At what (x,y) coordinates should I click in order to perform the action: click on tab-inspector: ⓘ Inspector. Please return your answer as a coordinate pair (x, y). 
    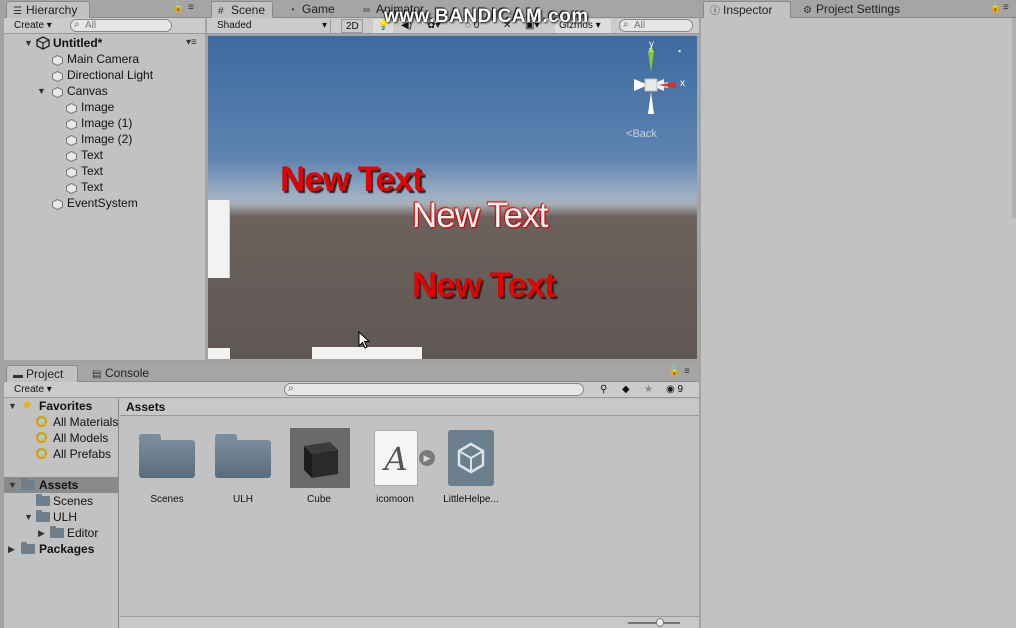
    Looking at the image, I should click on (747, 9).